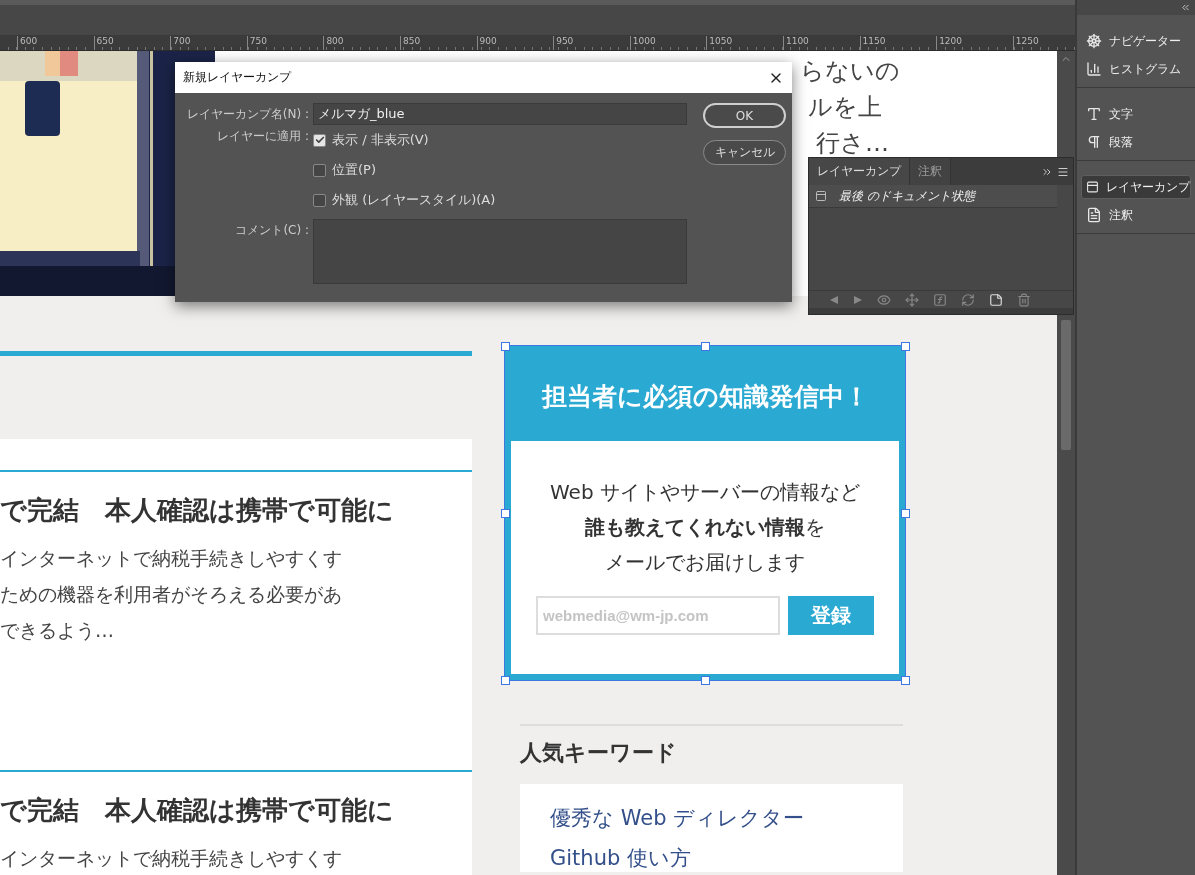  Describe the element at coordinates (898, 43) in the screenshot. I see `ruler-mark: 1150` at that location.